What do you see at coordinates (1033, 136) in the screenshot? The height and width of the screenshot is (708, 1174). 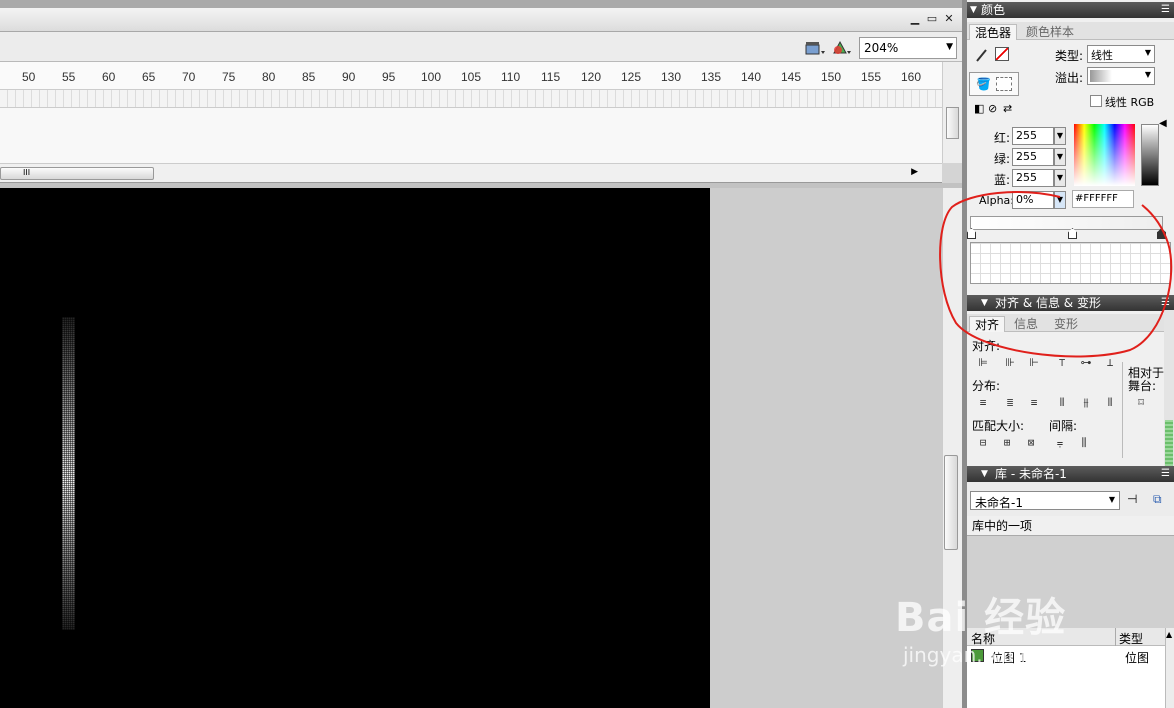 I see `red-input: 255` at bounding box center [1033, 136].